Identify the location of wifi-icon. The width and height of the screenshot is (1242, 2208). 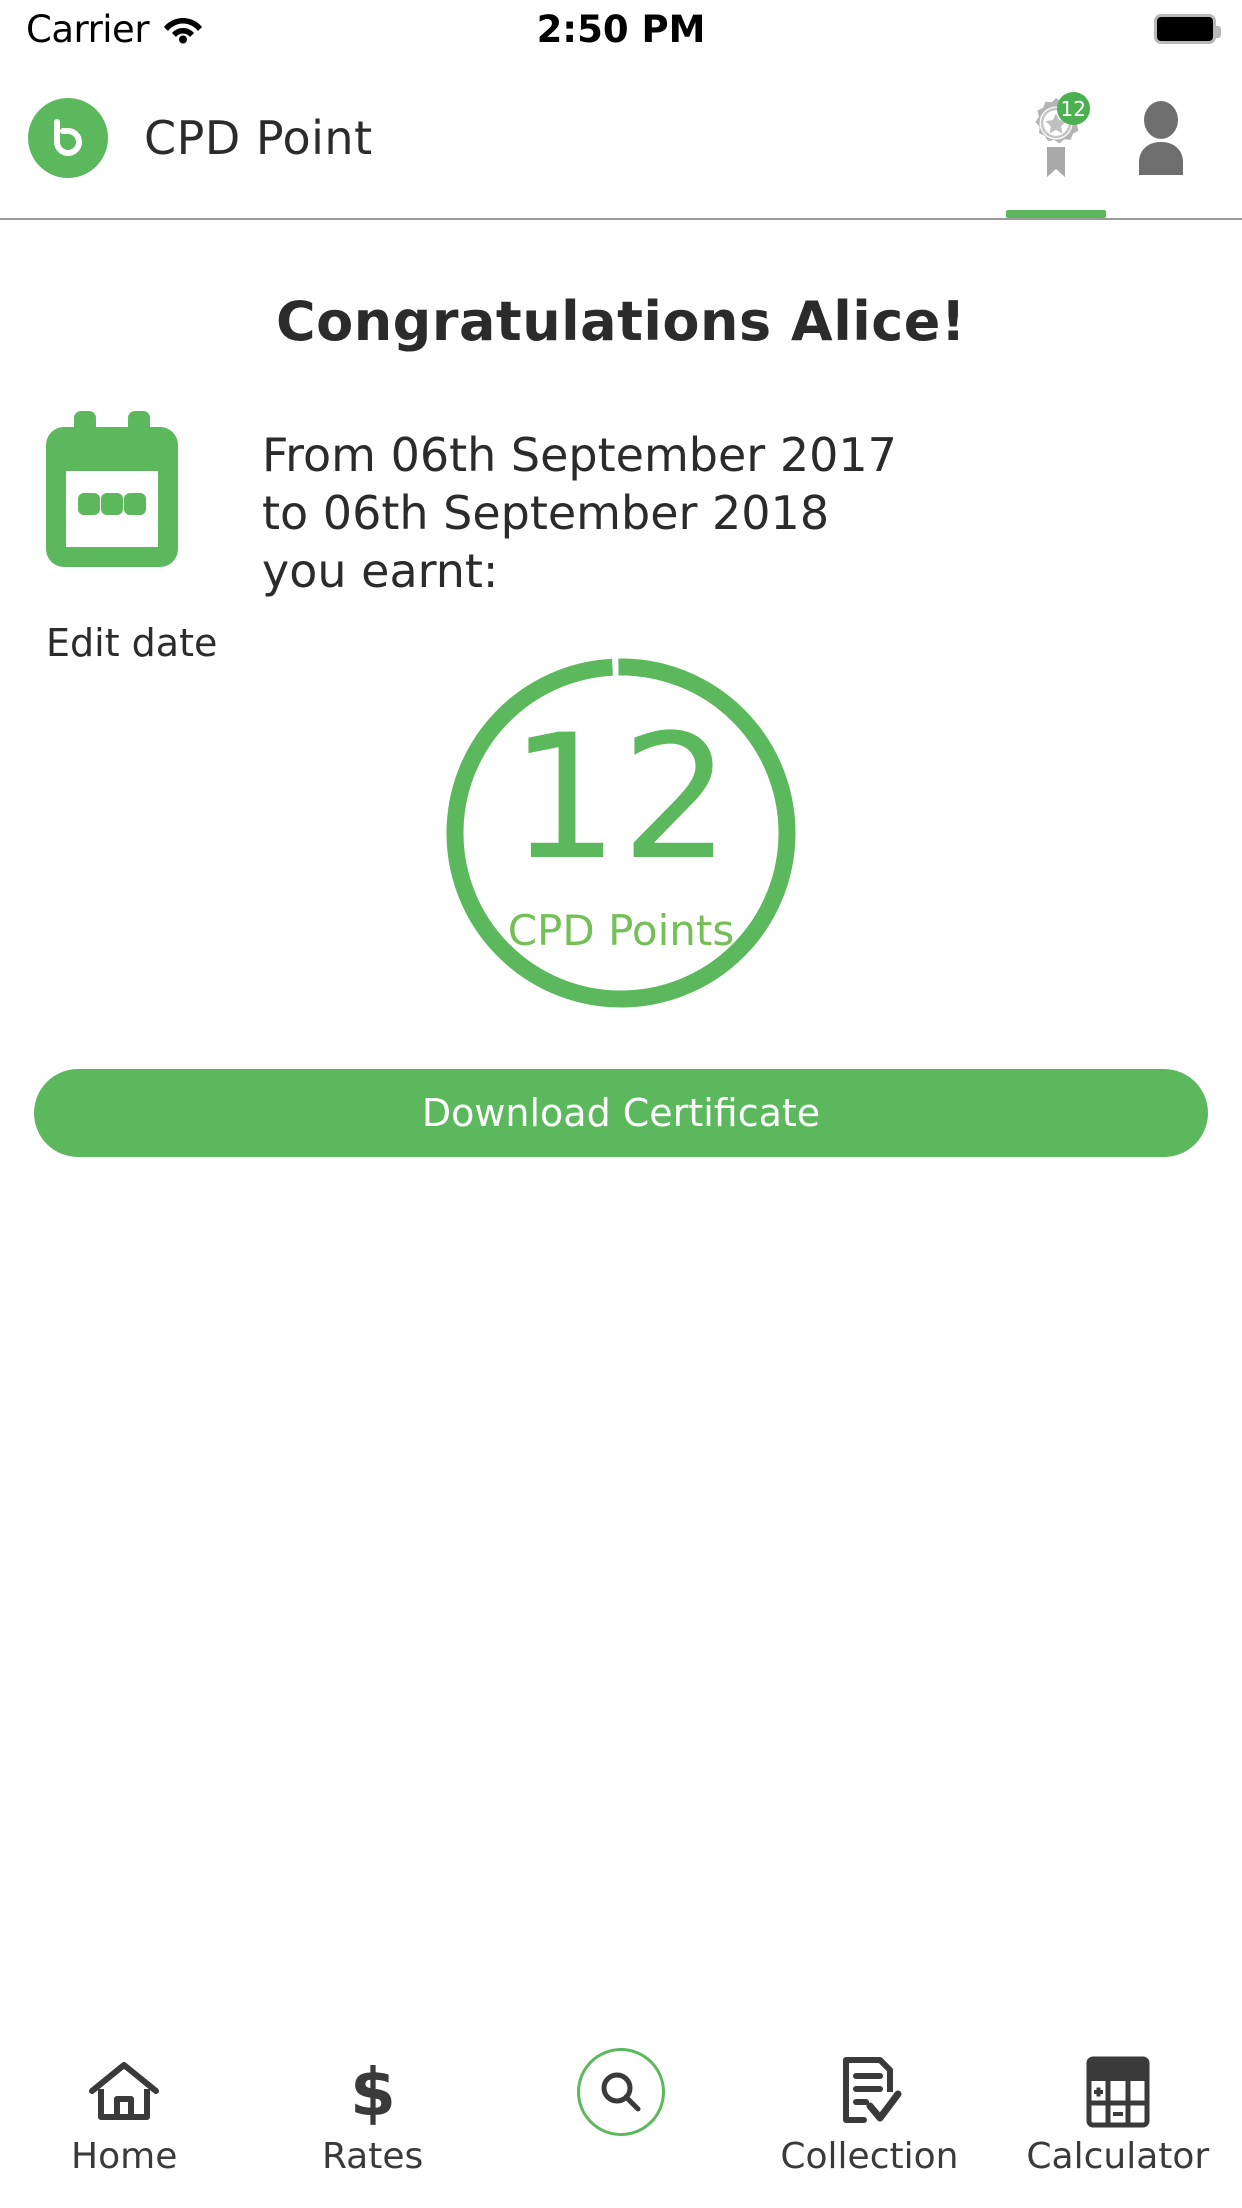
(183, 29).